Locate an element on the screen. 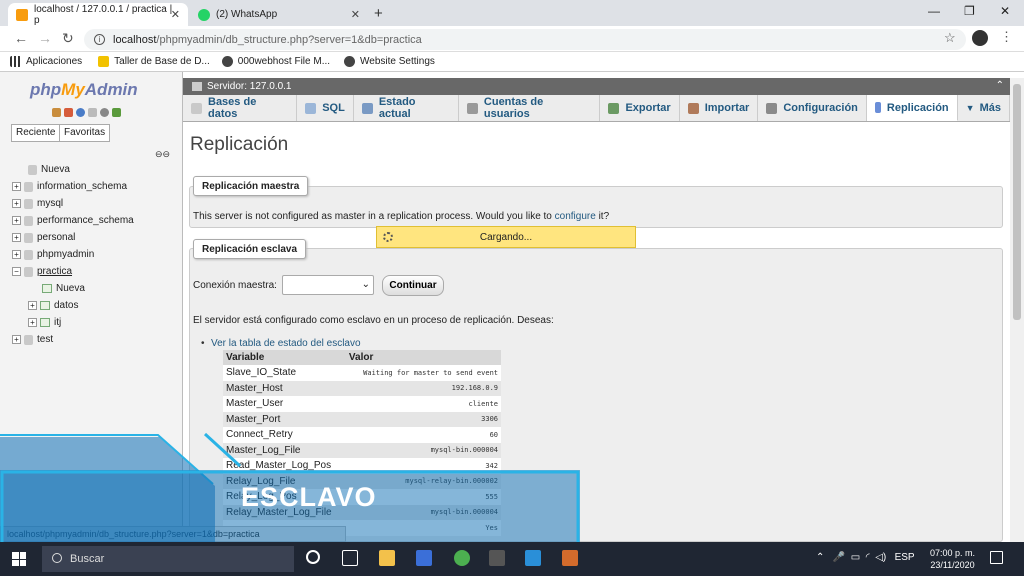 The width and height of the screenshot is (1024, 576). menu-cuentas-usuarios: Cuentas de usuarios is located at coordinates (530, 108).